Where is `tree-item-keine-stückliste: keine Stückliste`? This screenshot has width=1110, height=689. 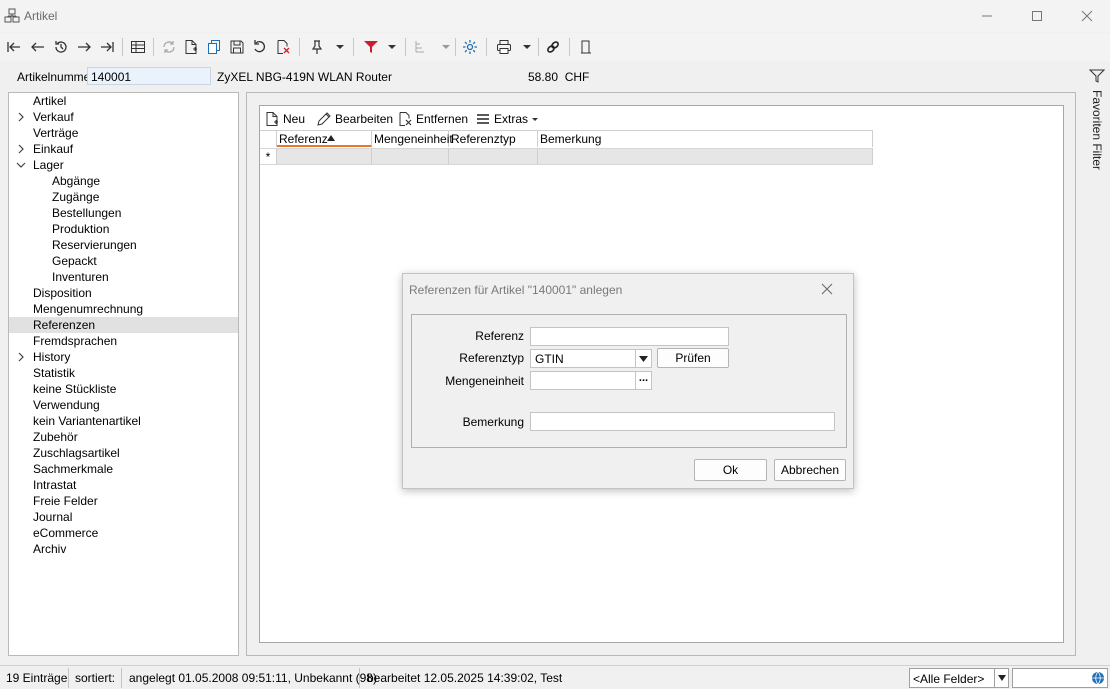
tree-item-keine-stückliste: keine Stückliste is located at coordinates (123, 389).